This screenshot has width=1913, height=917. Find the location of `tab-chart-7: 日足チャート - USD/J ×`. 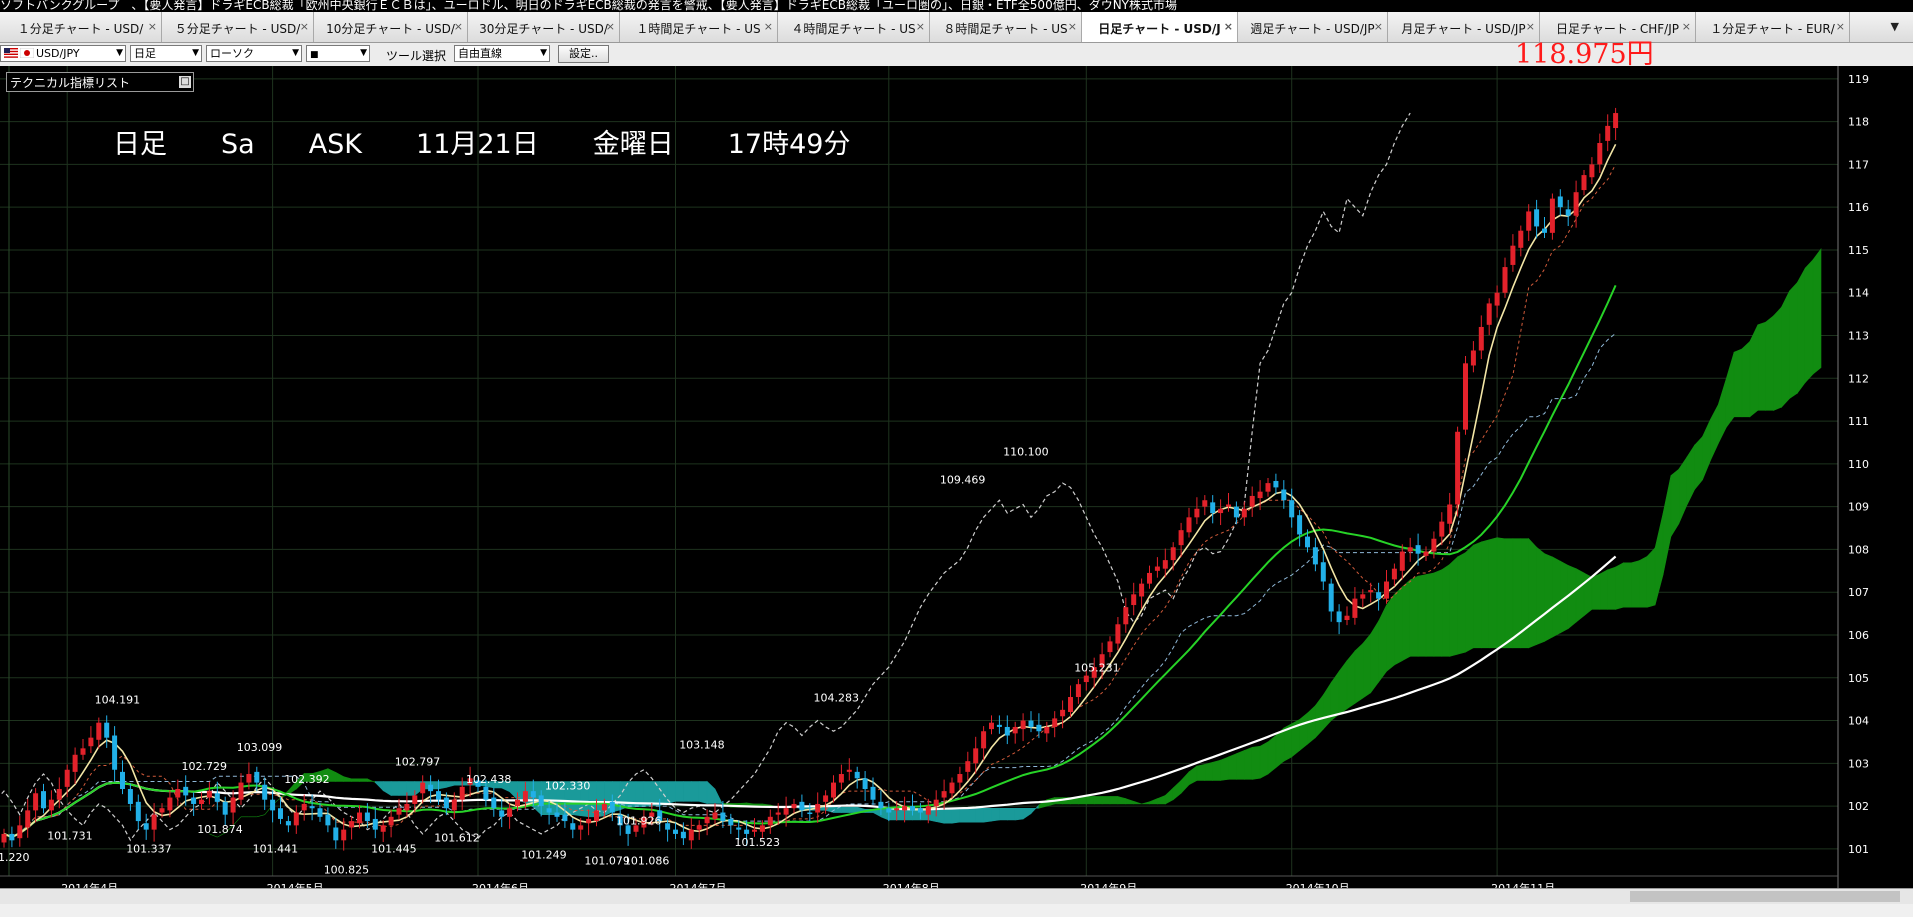

tab-chart-7: 日足チャート - USD/J × is located at coordinates (1160, 27).